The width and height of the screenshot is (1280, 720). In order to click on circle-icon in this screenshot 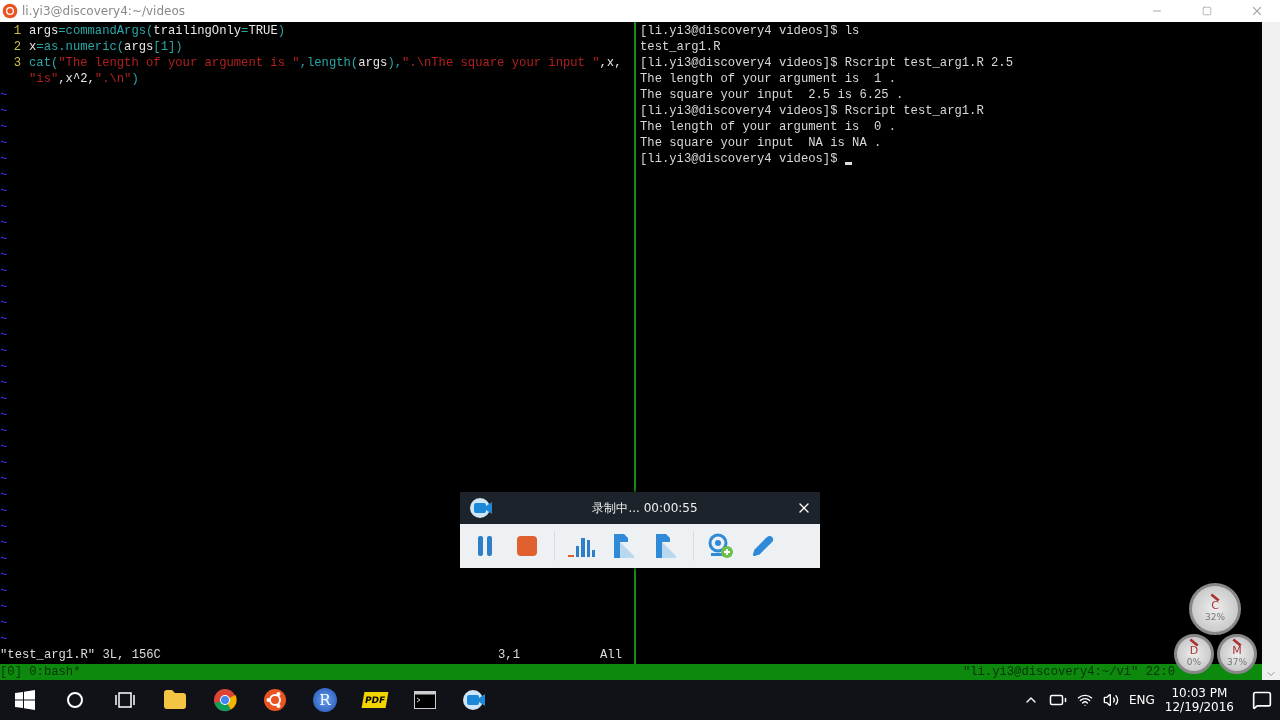, I will do `click(75, 700)`.